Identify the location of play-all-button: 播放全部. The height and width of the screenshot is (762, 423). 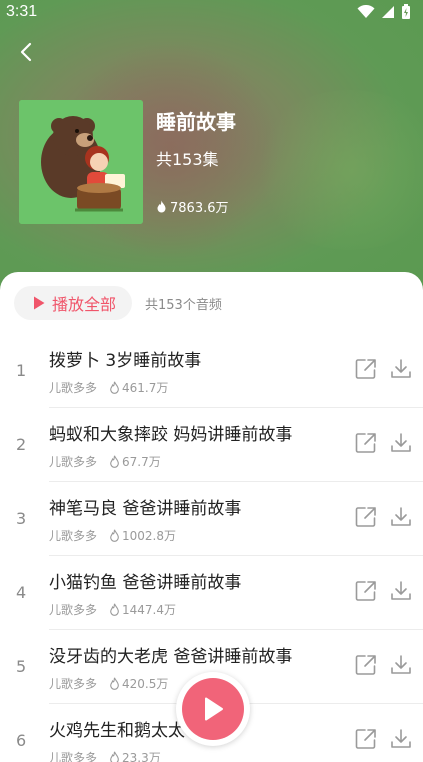
(73, 303).